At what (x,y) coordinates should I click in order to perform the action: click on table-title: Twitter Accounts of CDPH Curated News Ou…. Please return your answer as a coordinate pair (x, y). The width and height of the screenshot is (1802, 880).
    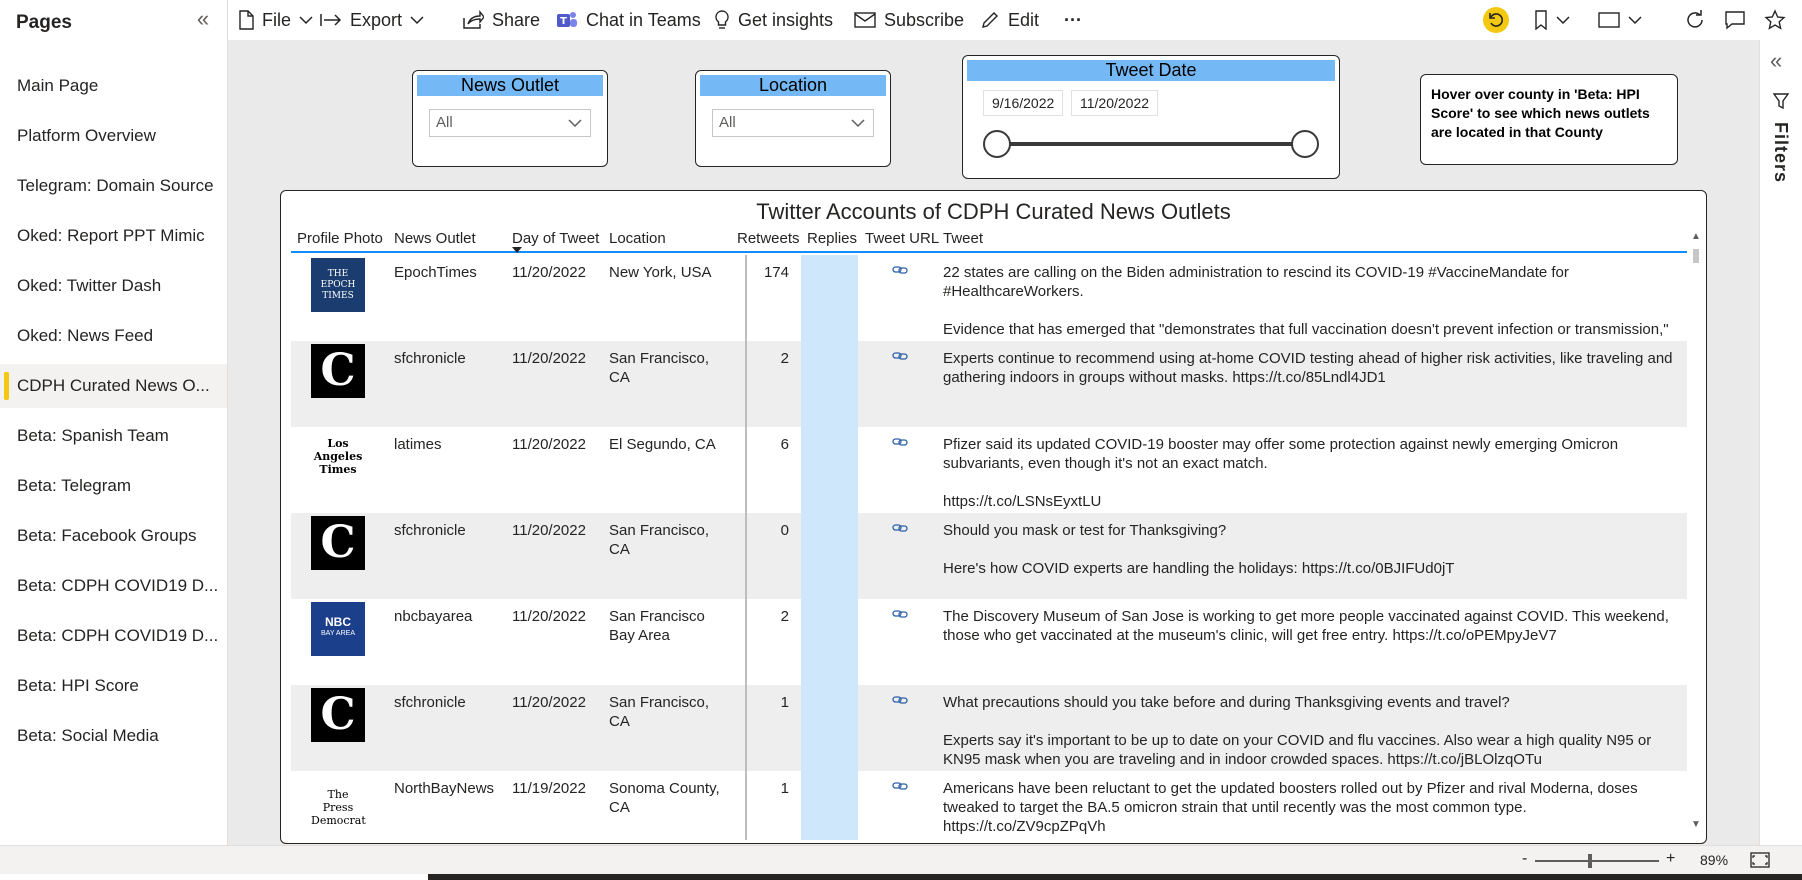
    Looking at the image, I should click on (993, 211).